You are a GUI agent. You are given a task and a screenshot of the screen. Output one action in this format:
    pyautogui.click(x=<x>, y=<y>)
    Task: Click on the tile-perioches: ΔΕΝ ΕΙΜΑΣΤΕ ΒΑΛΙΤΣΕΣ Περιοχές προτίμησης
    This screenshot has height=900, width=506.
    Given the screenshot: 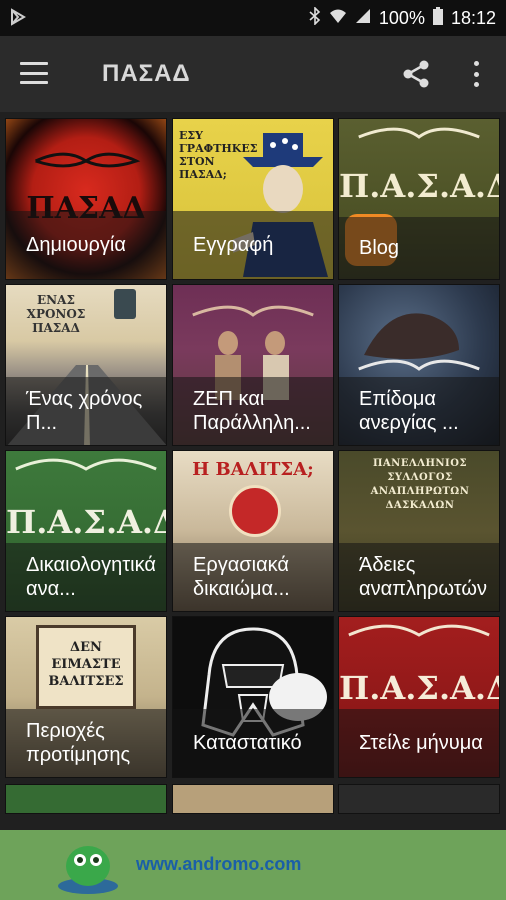 What is the action you would take?
    pyautogui.click(x=86, y=697)
    